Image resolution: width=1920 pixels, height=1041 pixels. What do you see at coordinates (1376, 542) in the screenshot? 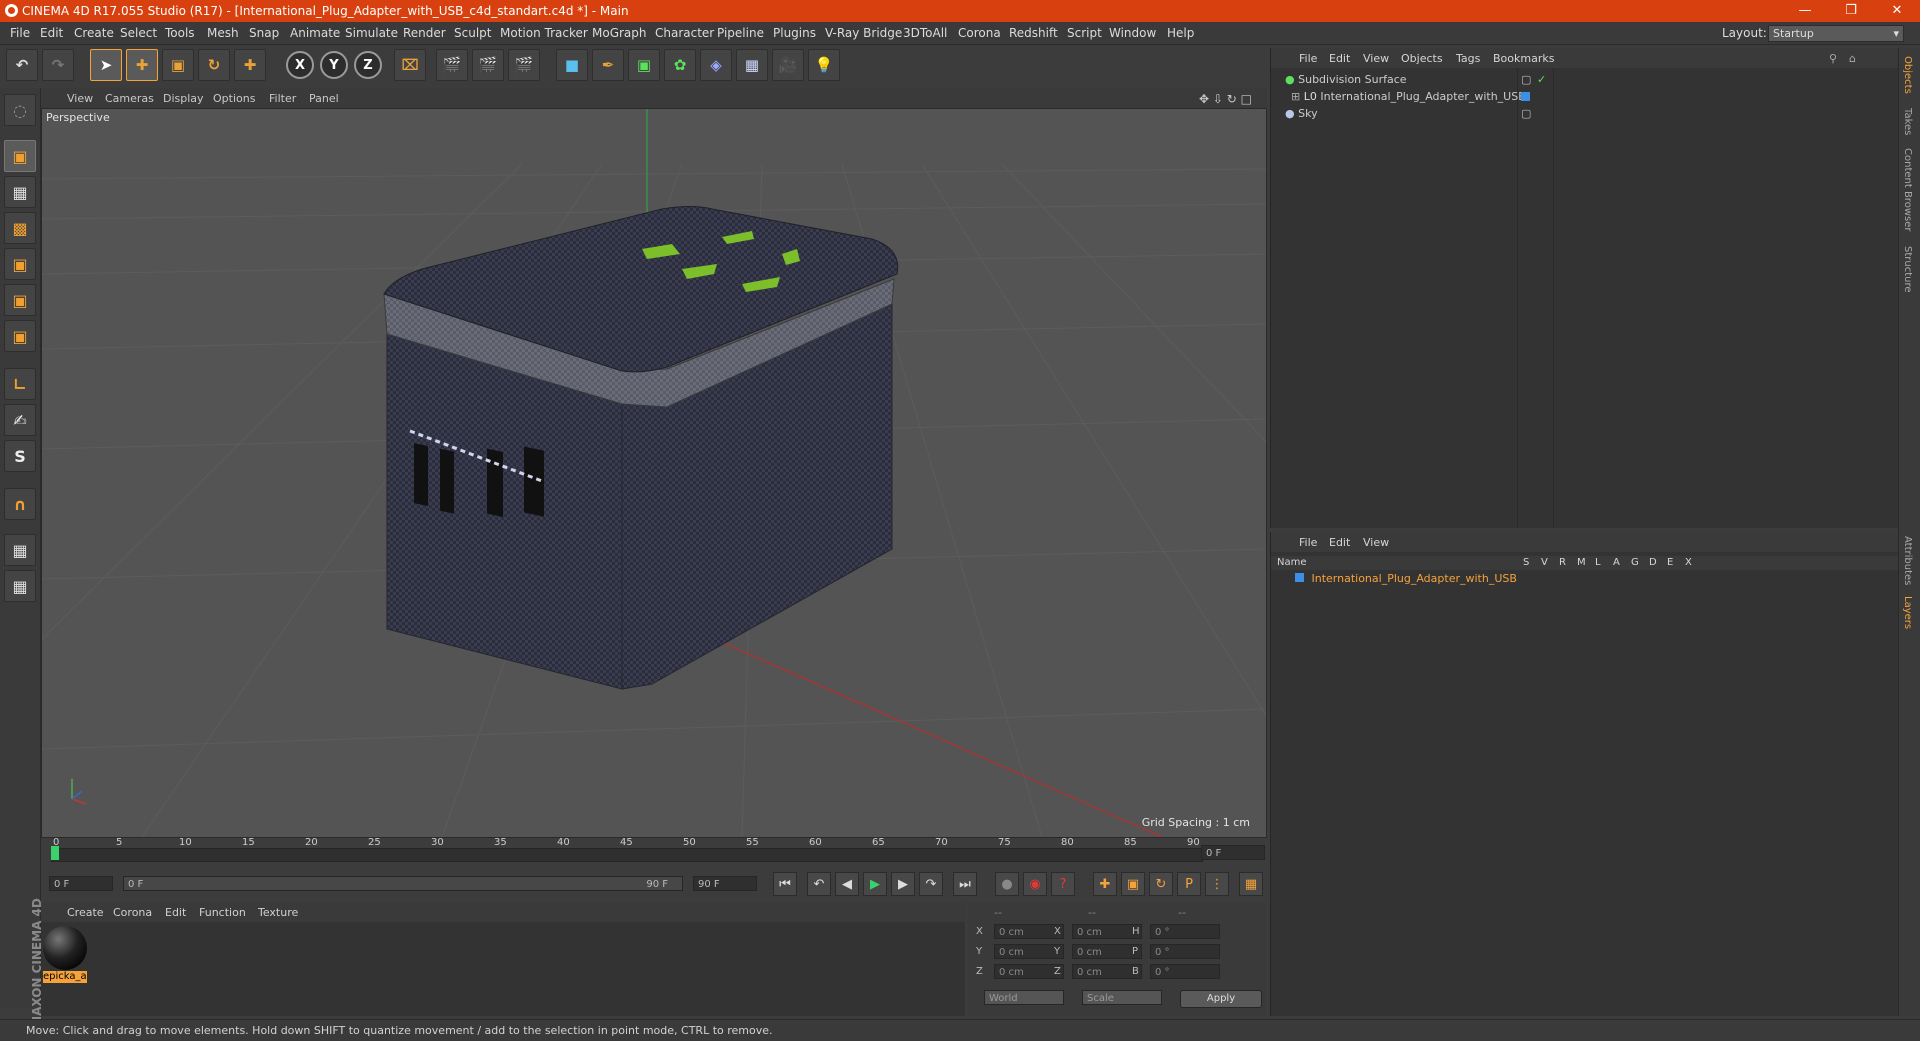
I see `layer-menu-view: View` at bounding box center [1376, 542].